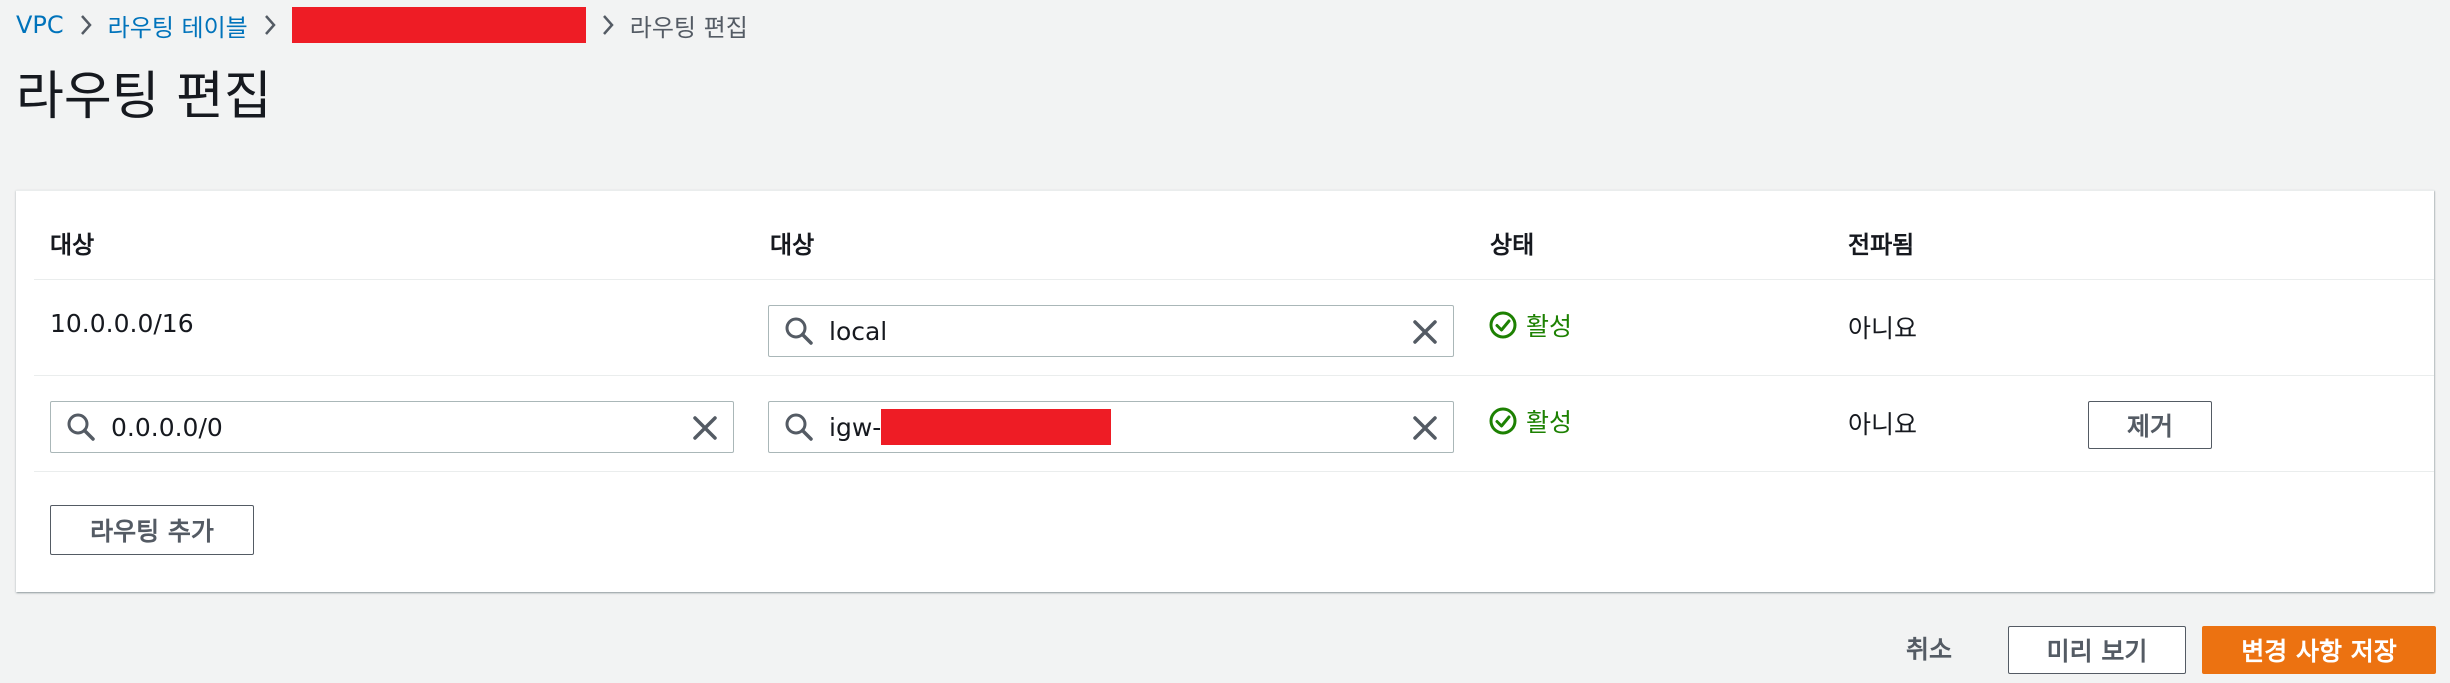 Image resolution: width=2450 pixels, height=683 pixels. I want to click on header-target: 대상, so click(792, 245).